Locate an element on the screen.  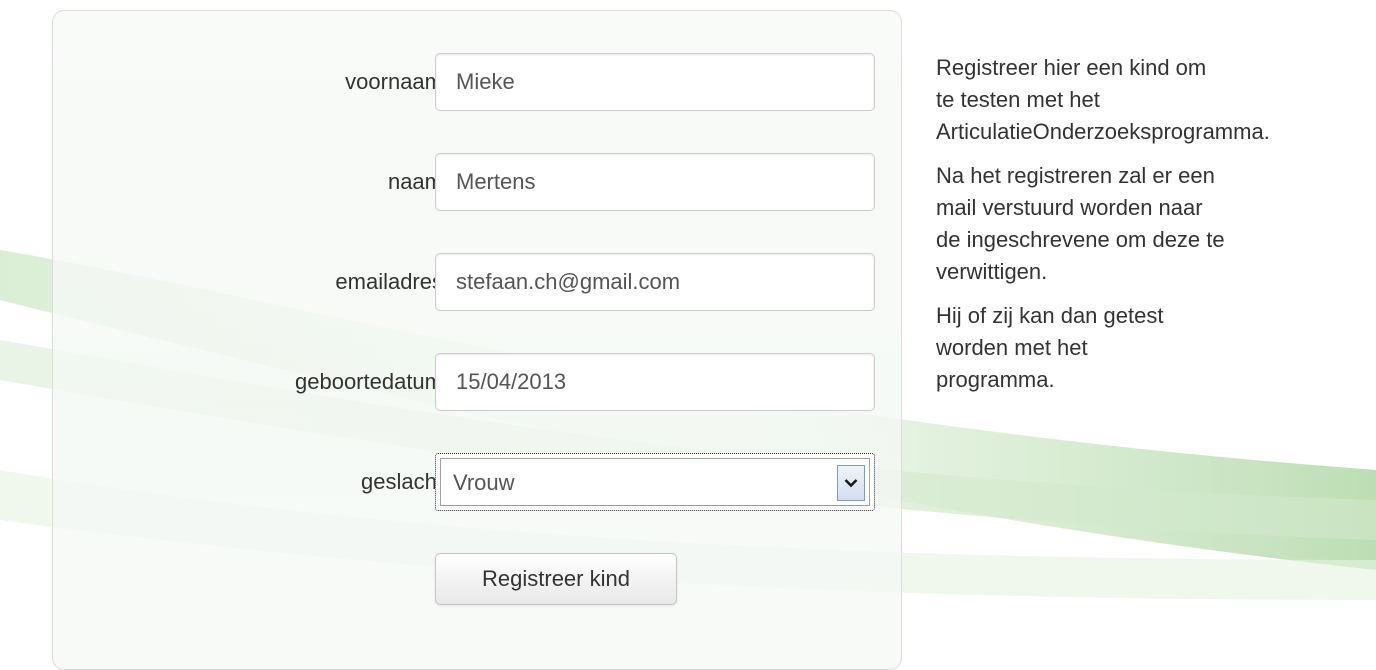
geslacht-label: geslacht is located at coordinates (402, 481).